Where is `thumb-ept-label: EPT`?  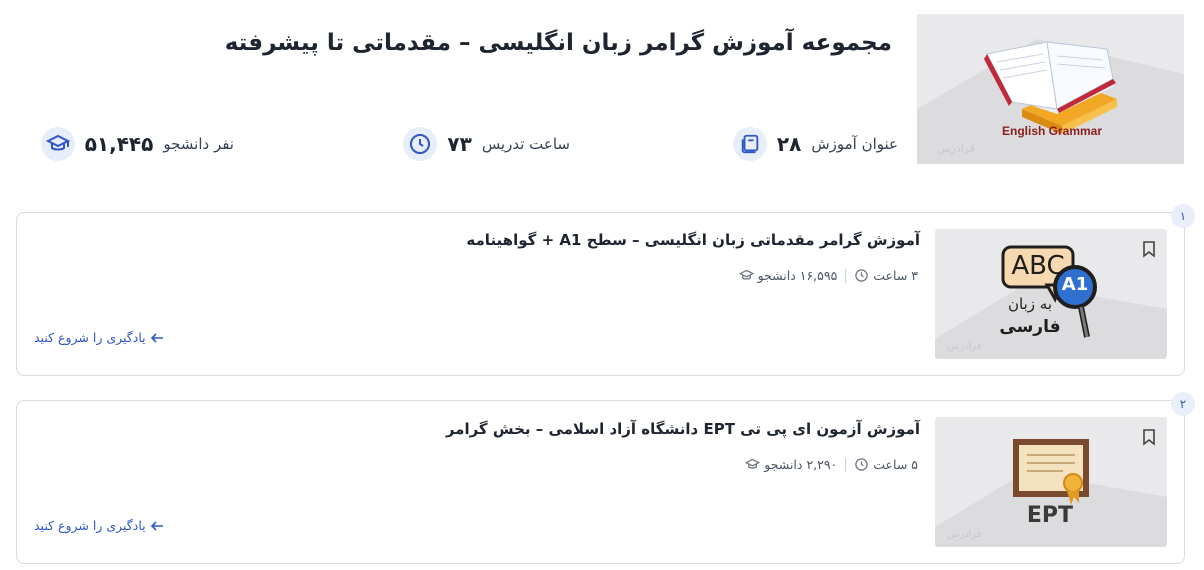 thumb-ept-label: EPT is located at coordinates (1050, 515).